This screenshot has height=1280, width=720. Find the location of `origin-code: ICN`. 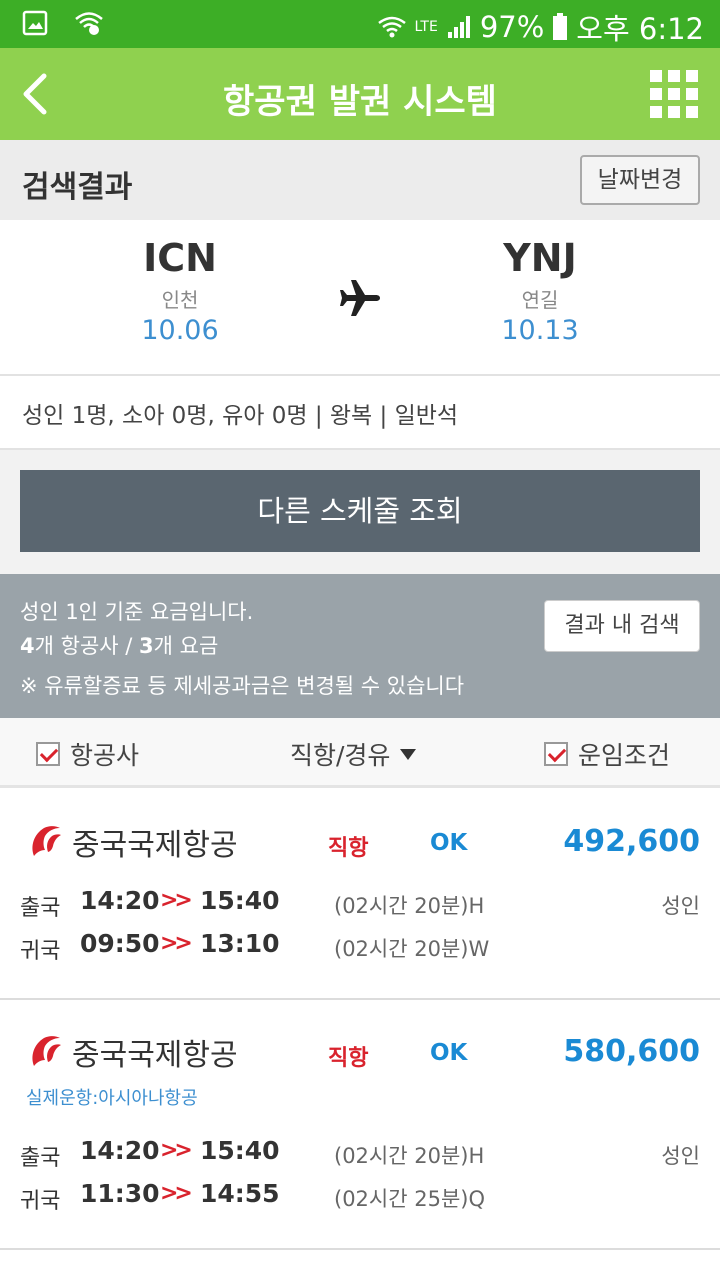

origin-code: ICN is located at coordinates (180, 258).